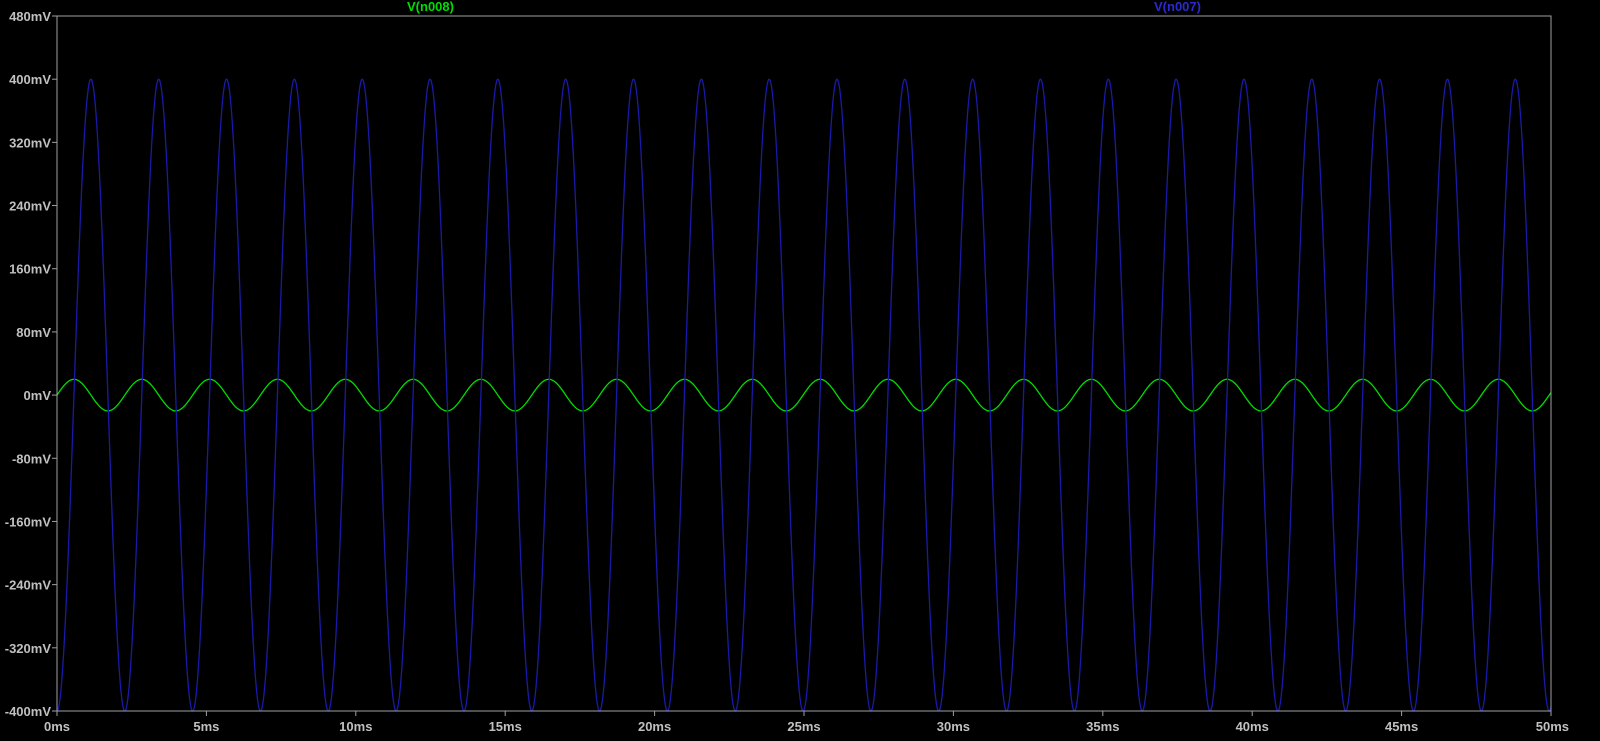 Image resolution: width=1600 pixels, height=741 pixels. Describe the element at coordinates (654, 726) in the screenshot. I see `x-tick-label: 20ms` at that location.